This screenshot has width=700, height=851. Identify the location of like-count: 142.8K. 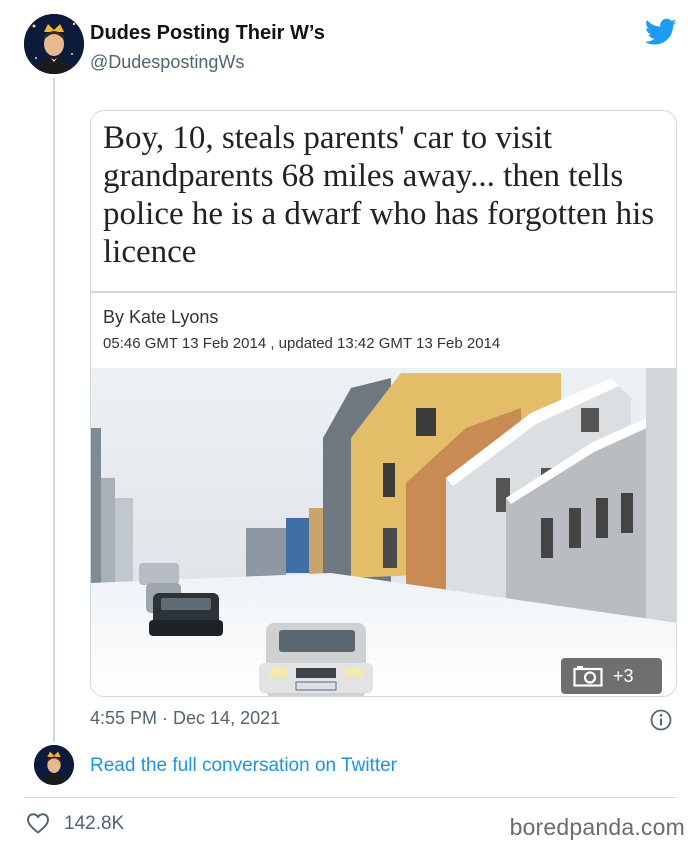
(94, 823).